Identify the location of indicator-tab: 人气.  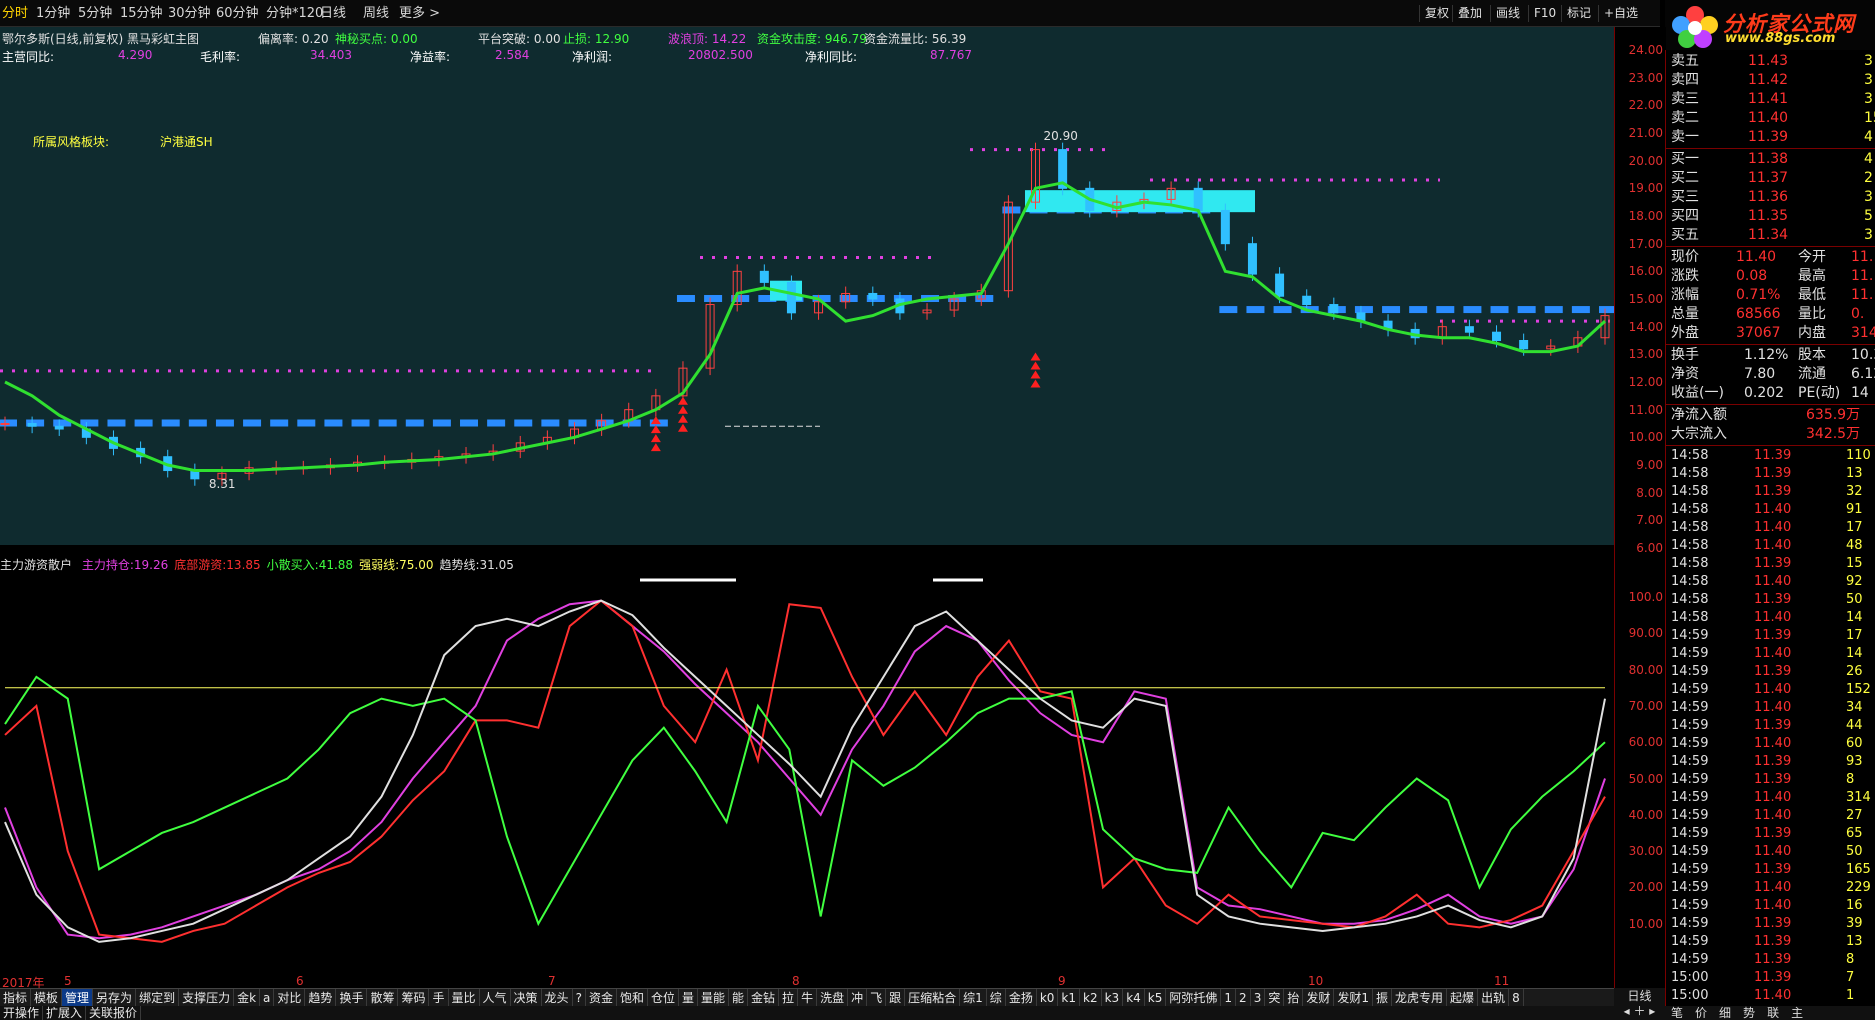
(495, 998).